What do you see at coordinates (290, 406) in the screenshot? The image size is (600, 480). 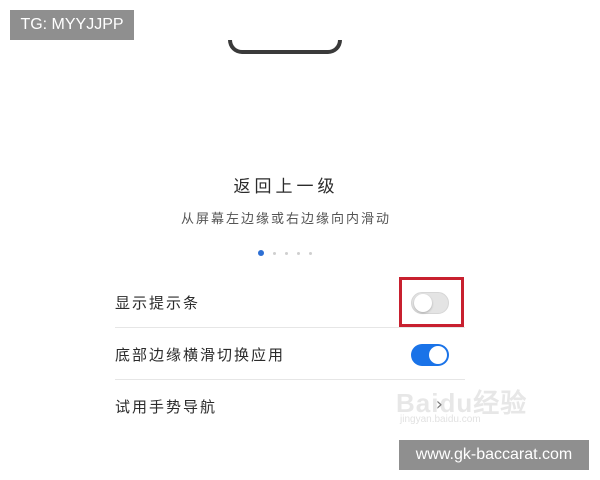 I see `setting-row-try-gesture-navigation: 试用手势导航 ›` at bounding box center [290, 406].